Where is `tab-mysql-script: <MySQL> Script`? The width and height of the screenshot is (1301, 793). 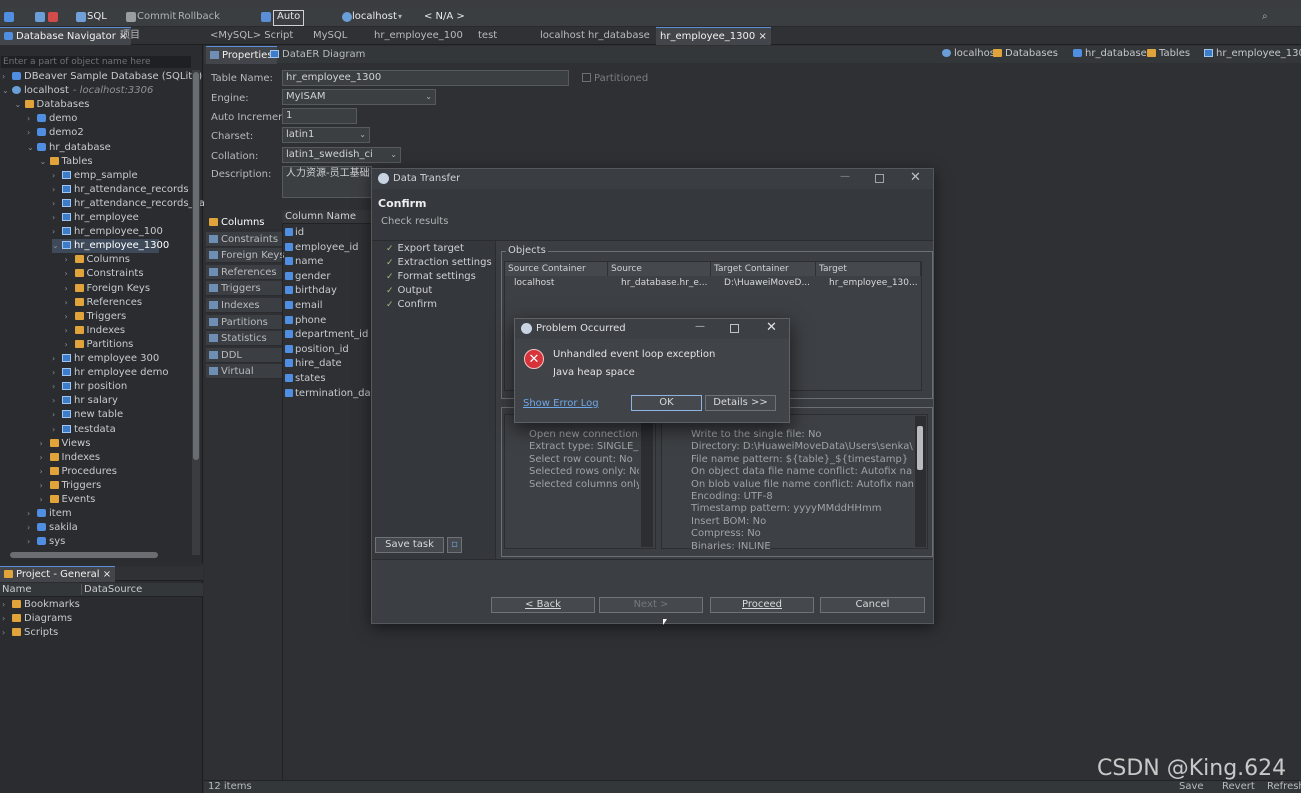
tab-mysql-script: <MySQL> Script is located at coordinates (251, 36).